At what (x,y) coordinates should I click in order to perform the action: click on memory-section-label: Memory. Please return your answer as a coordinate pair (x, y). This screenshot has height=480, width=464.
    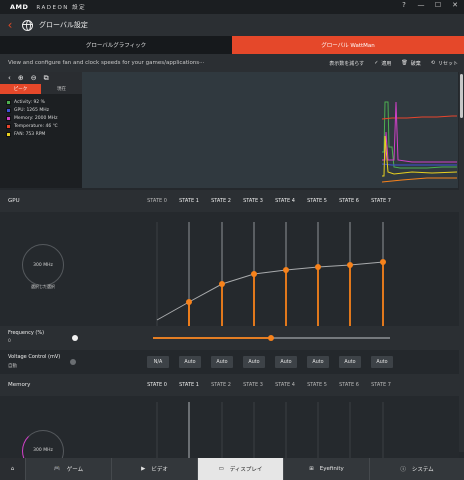
    Looking at the image, I should click on (19, 385).